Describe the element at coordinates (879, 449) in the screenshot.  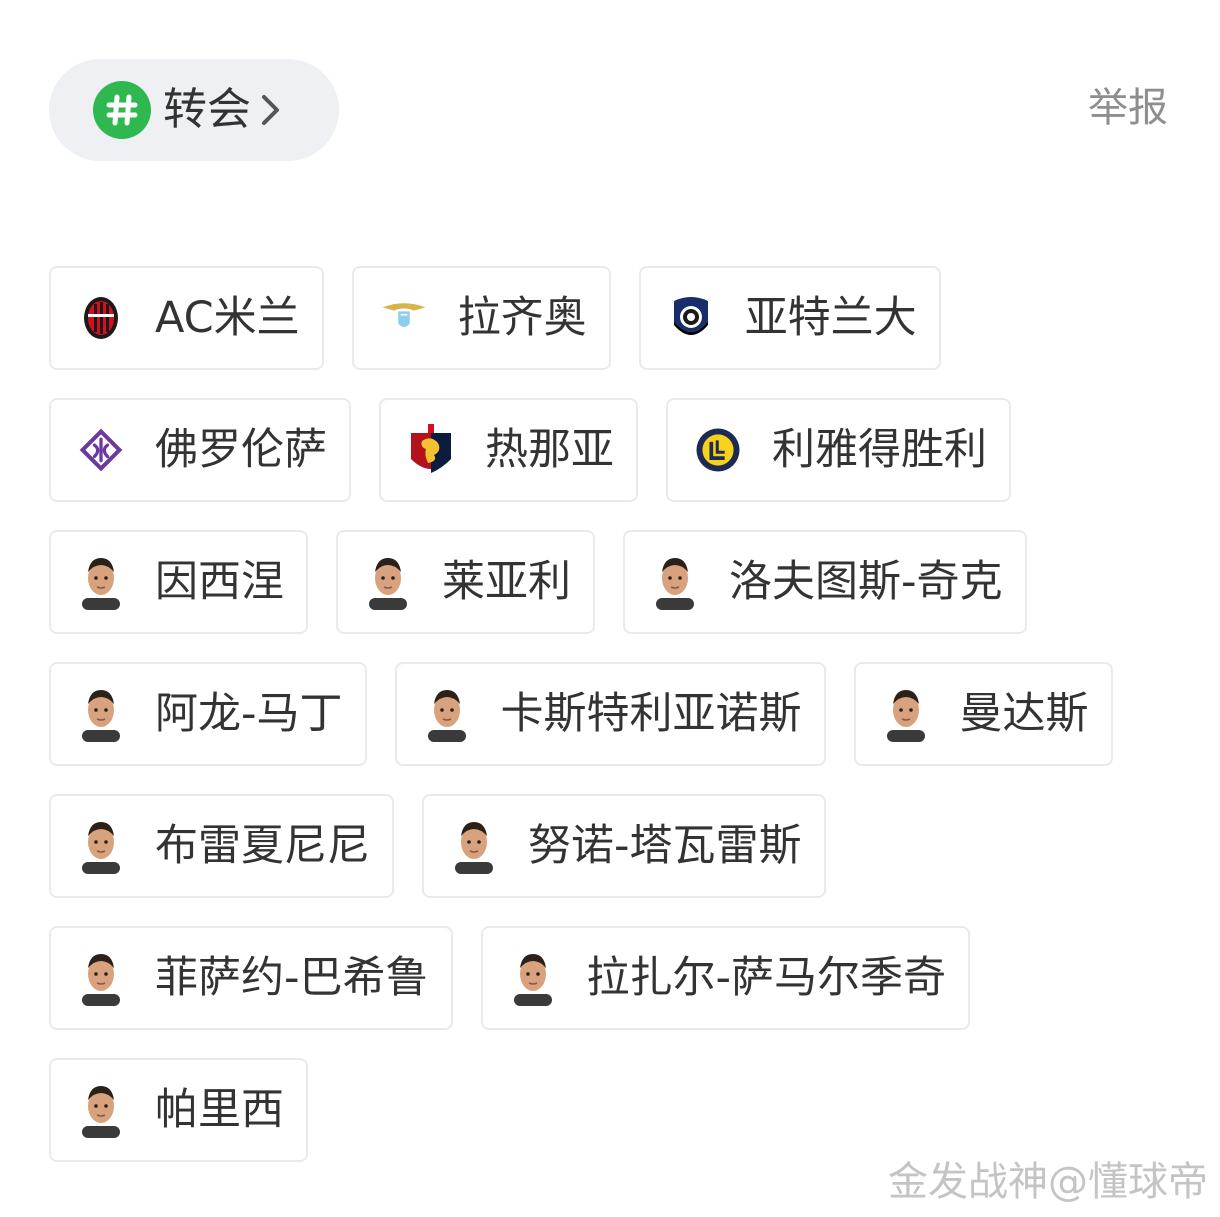
I see `tag-label: 利雅得胜利` at that location.